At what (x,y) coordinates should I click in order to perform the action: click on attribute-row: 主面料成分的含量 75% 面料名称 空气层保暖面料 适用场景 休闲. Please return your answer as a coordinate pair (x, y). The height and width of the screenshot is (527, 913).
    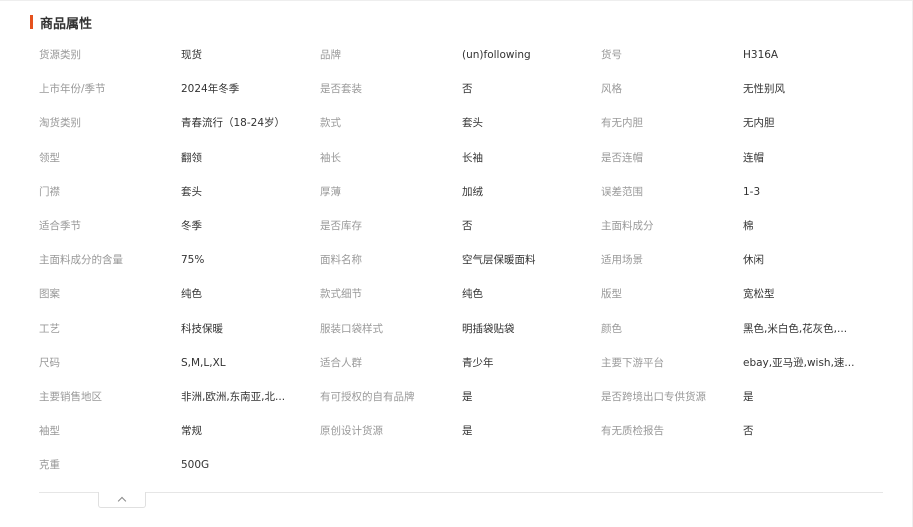
    Looking at the image, I should click on (464, 261).